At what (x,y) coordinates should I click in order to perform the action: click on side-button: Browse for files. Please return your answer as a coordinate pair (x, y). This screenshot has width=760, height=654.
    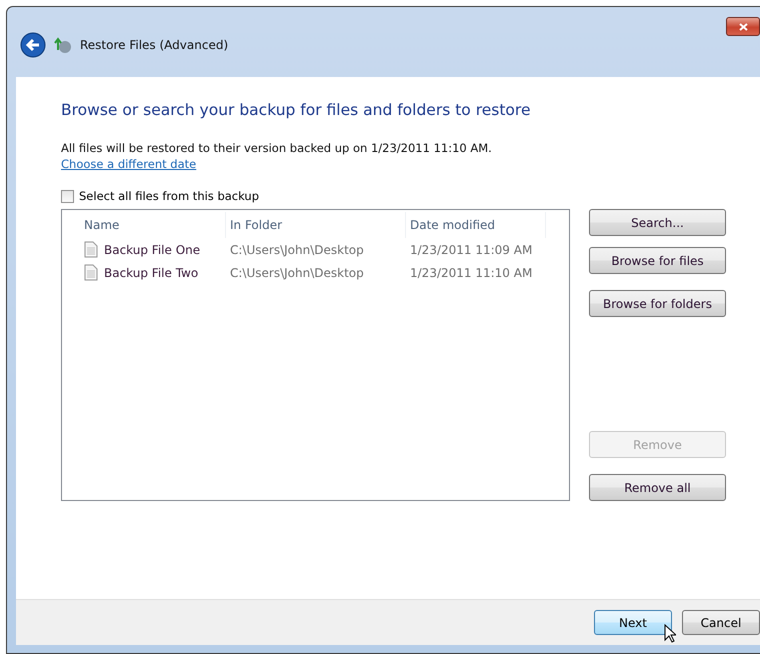
    Looking at the image, I should click on (657, 260).